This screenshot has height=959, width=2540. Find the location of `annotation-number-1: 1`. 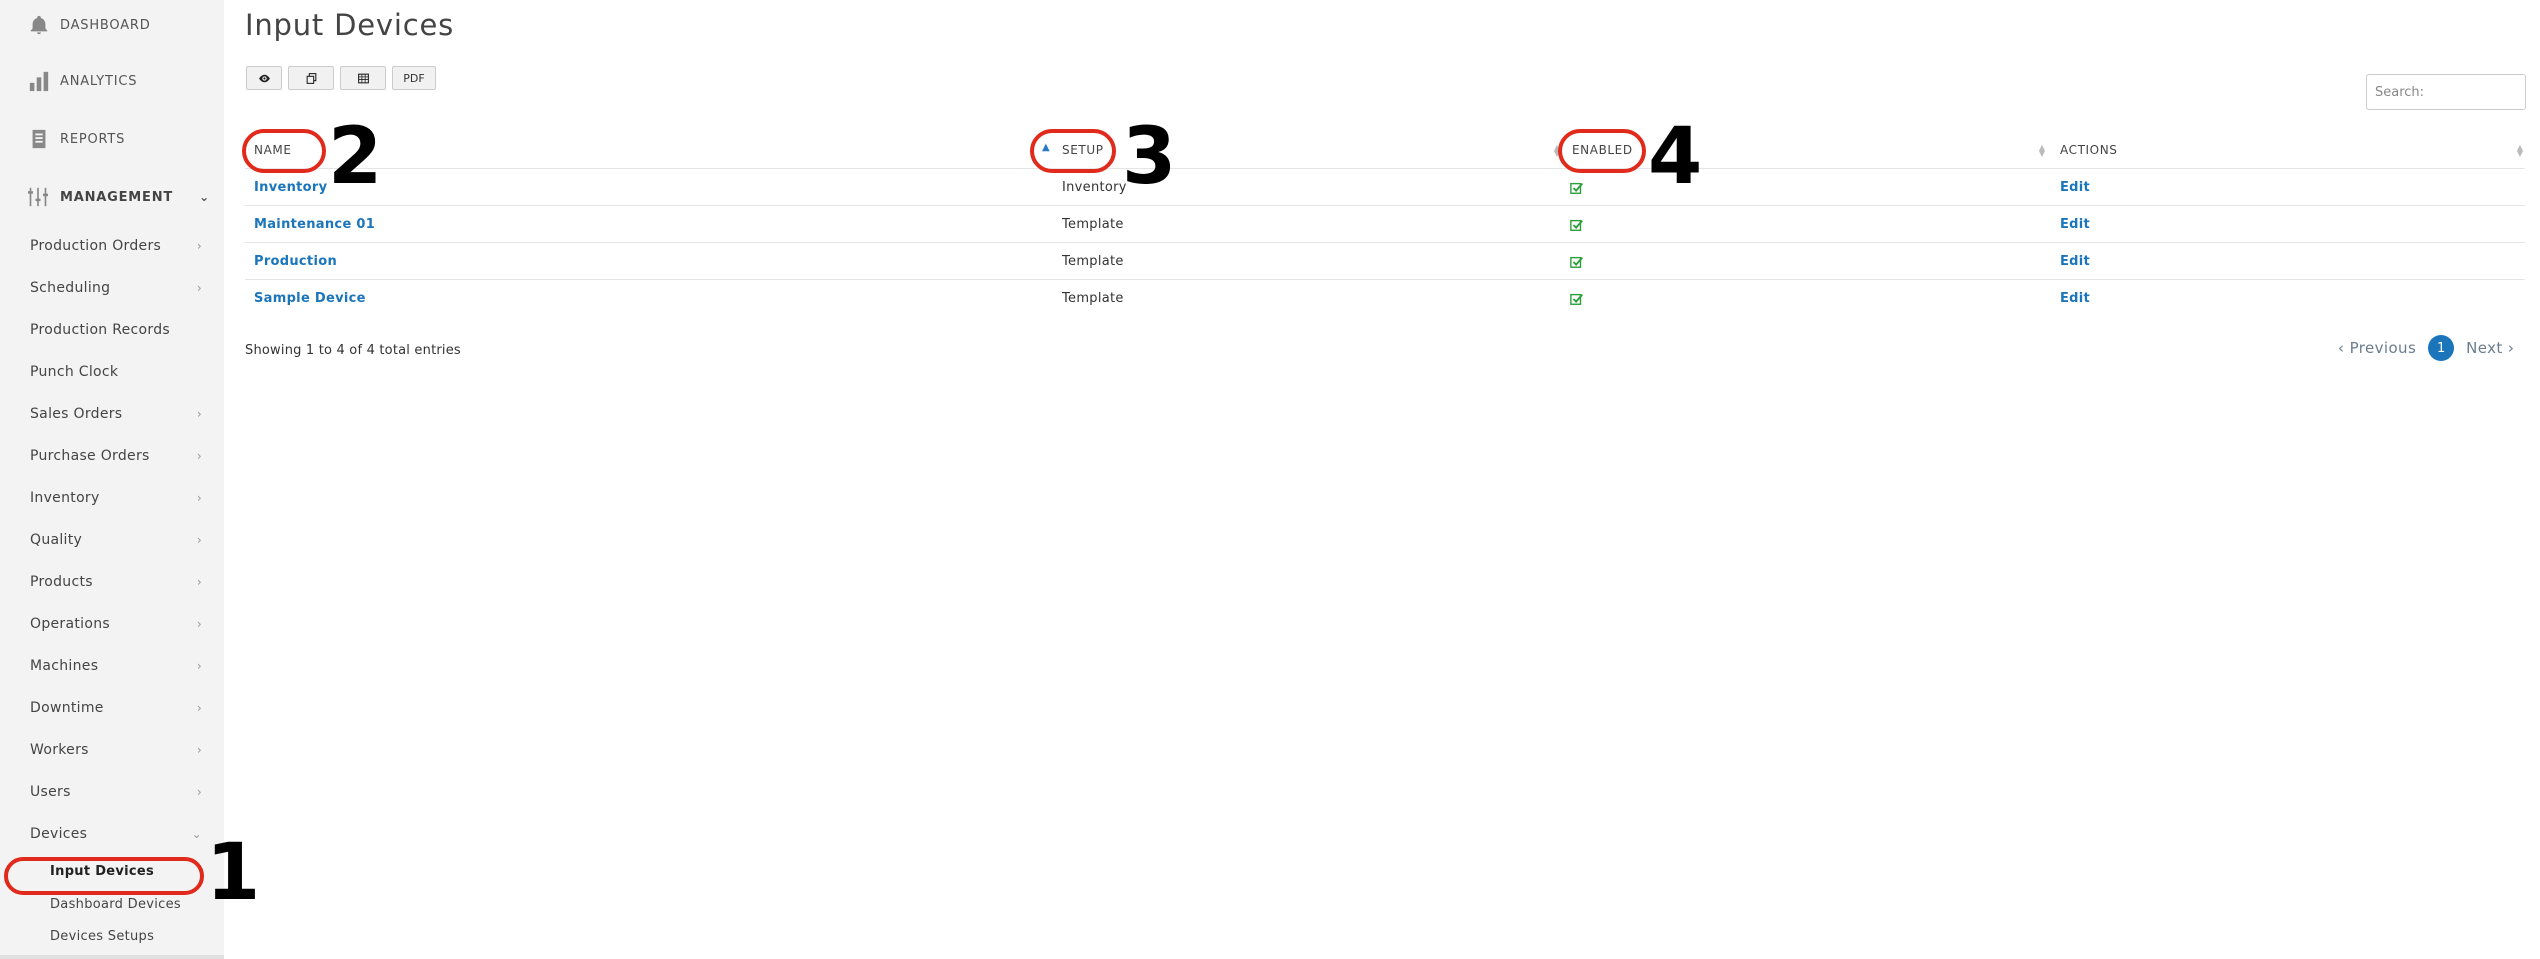

annotation-number-1: 1 is located at coordinates (233, 873).